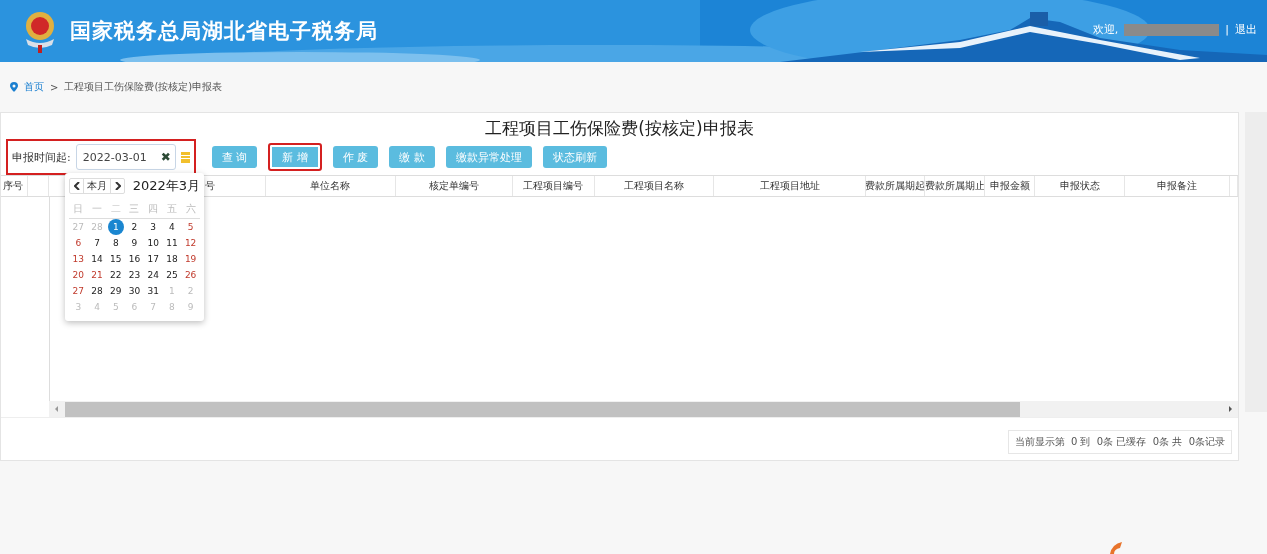 The image size is (1267, 554). What do you see at coordinates (166, 186) in the screenshot?
I see `month-title: 2022年3月` at bounding box center [166, 186].